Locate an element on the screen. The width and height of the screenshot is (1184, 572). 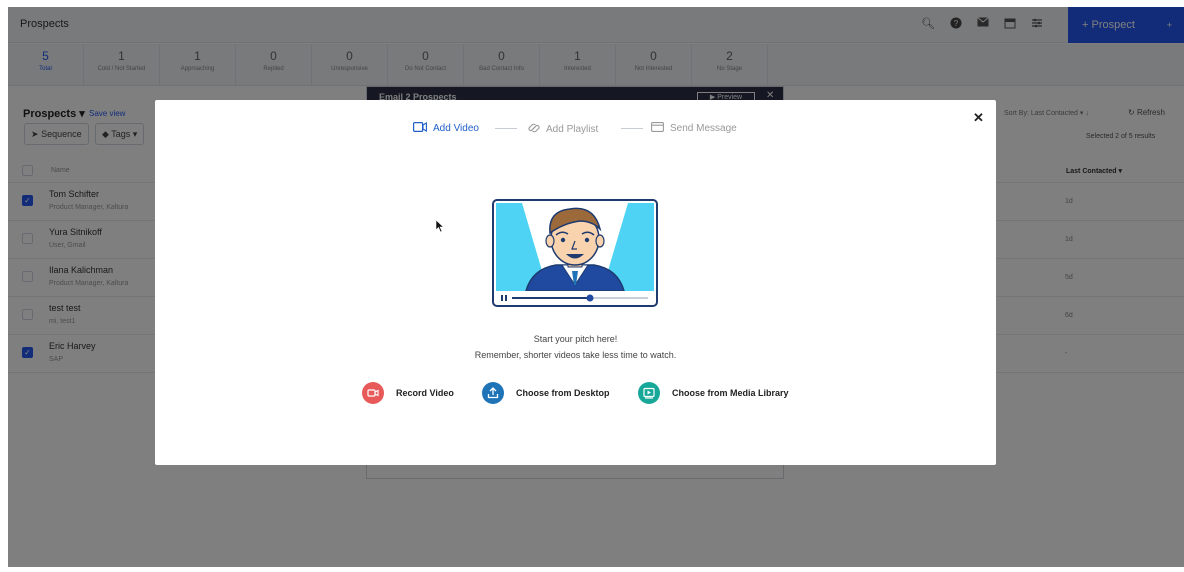
choose-from-desktop-label: Choose from Desktop is located at coordinates (563, 393).